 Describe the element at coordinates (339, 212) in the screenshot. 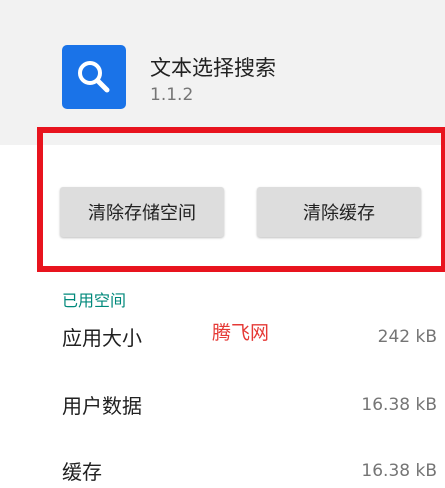

I see `clear-cache-button: 清除缓存` at that location.